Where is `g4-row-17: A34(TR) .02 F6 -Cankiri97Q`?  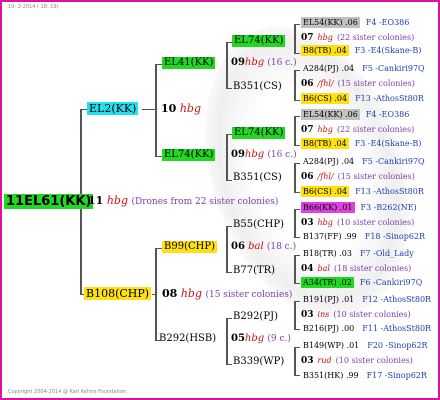 g4-row-17: A34(TR) .02 F6 -Cankiri97Q is located at coordinates (361, 282).